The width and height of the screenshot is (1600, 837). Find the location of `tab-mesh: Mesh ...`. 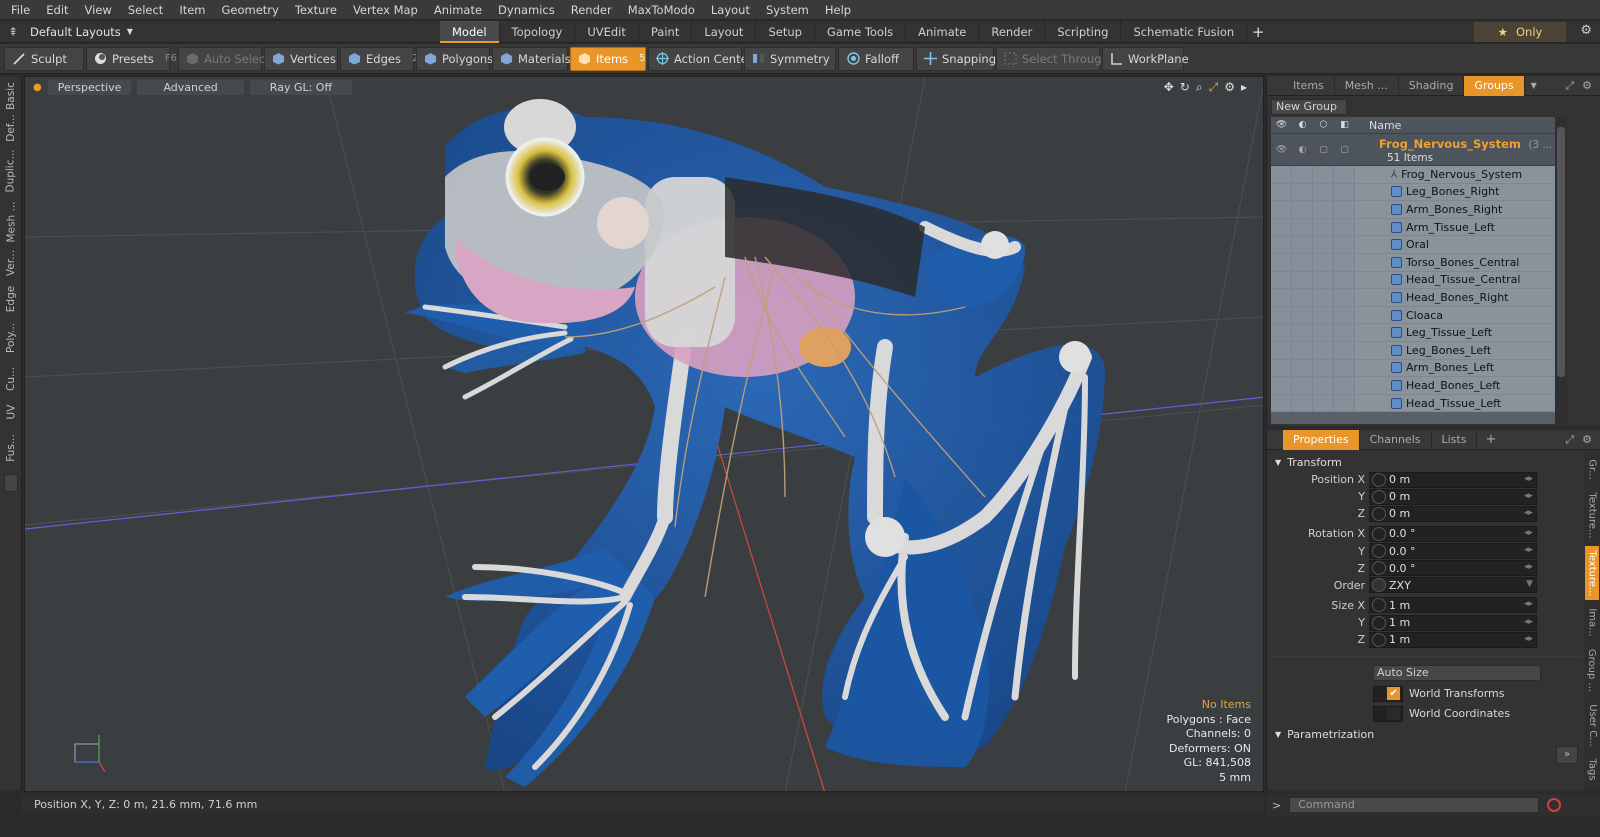

tab-mesh: Mesh ... is located at coordinates (1367, 85).